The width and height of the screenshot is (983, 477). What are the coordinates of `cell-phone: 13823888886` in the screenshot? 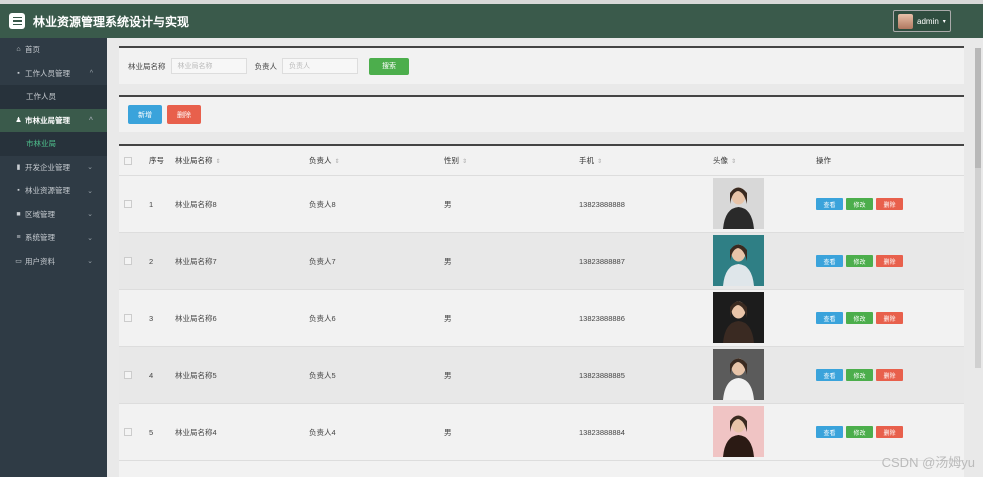 It's located at (602, 318).